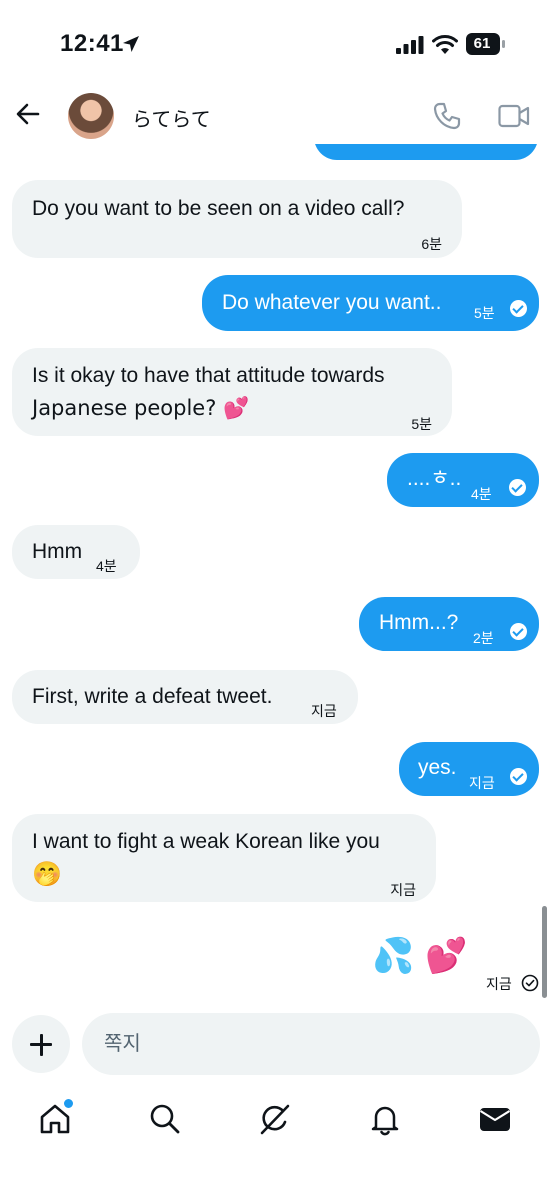 This screenshot has width=552, height=1200. I want to click on bottom-tab-bar, so click(276, 1120).